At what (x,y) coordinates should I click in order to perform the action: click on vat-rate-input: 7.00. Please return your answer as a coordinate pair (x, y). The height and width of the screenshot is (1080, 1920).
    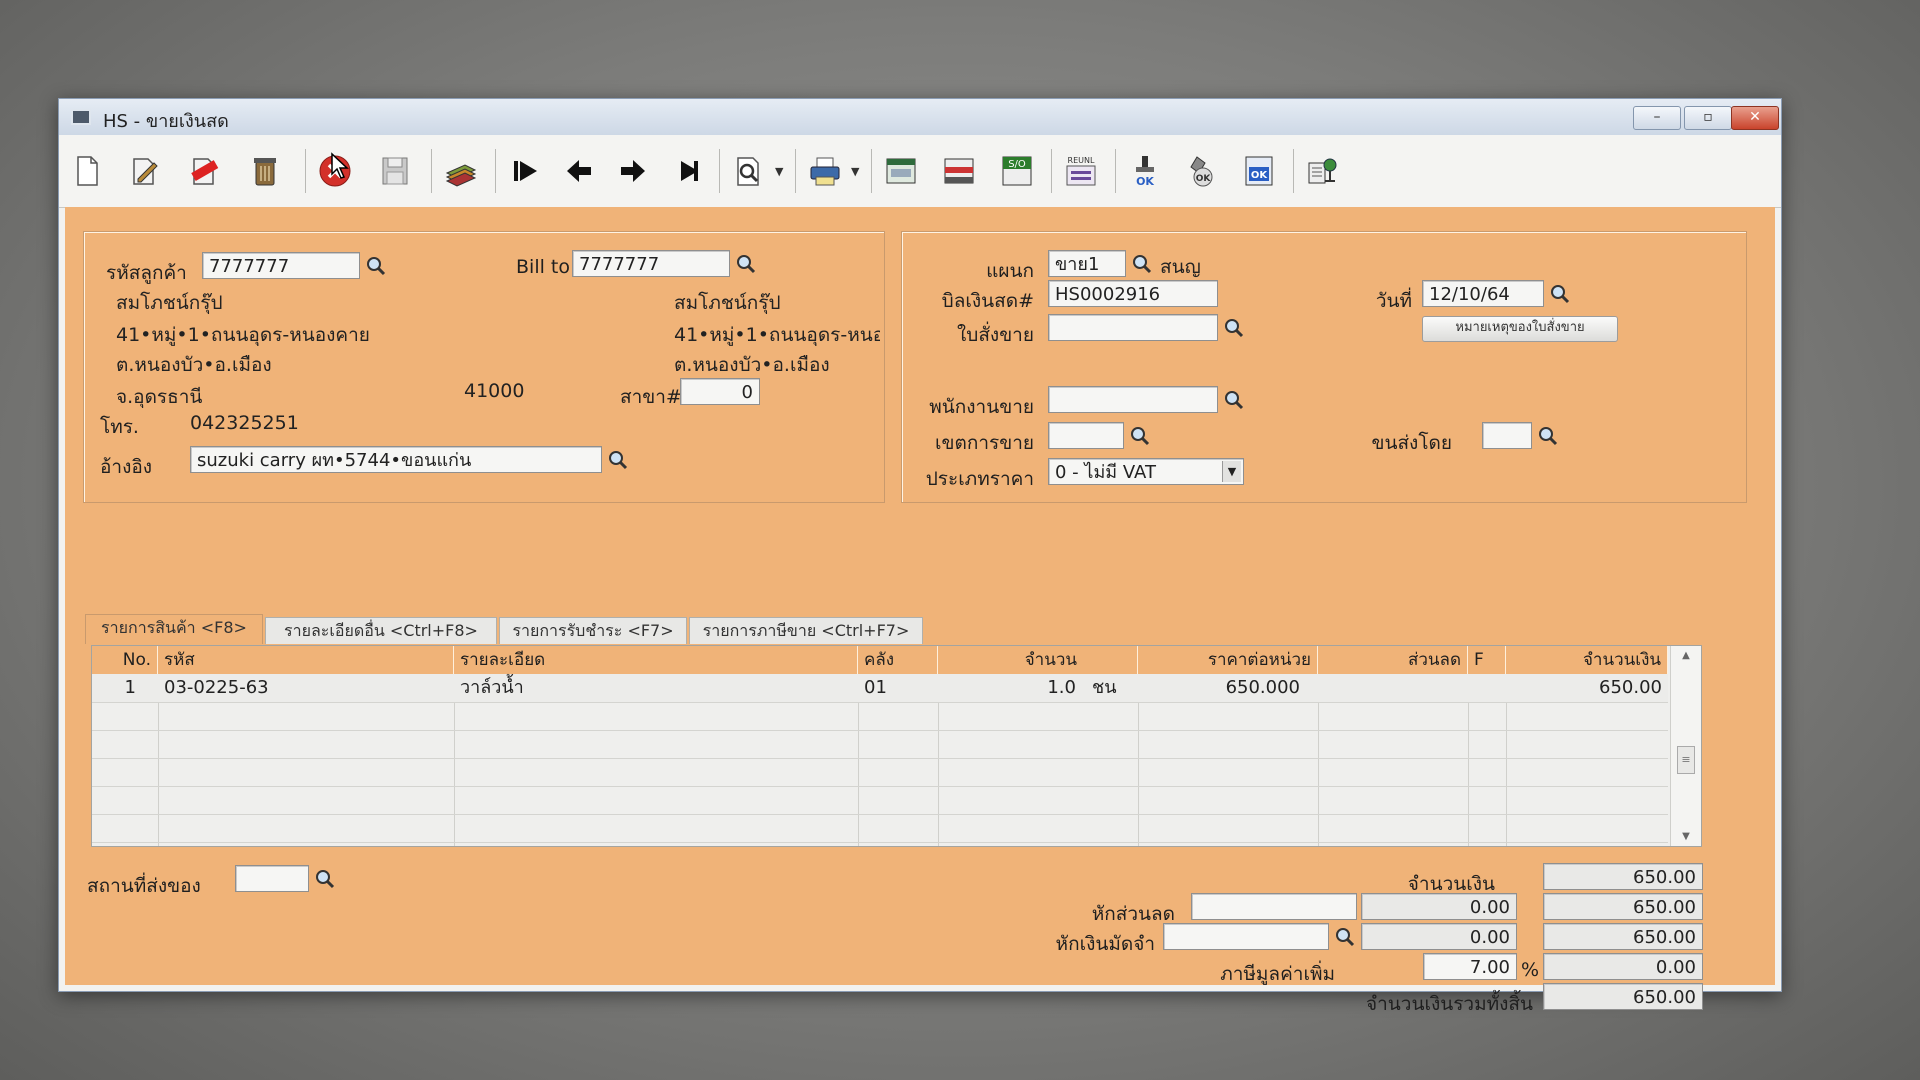
    Looking at the image, I should click on (1470, 966).